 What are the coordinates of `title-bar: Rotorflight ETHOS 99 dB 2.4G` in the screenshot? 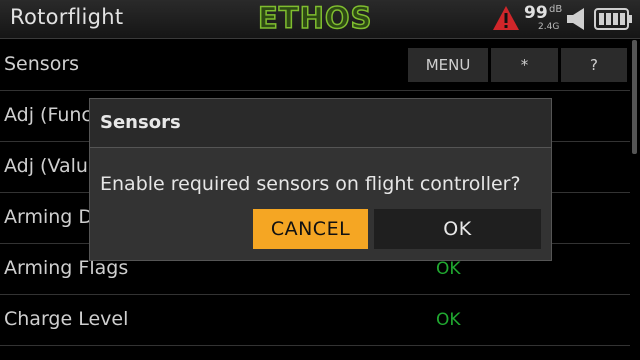 It's located at (320, 19).